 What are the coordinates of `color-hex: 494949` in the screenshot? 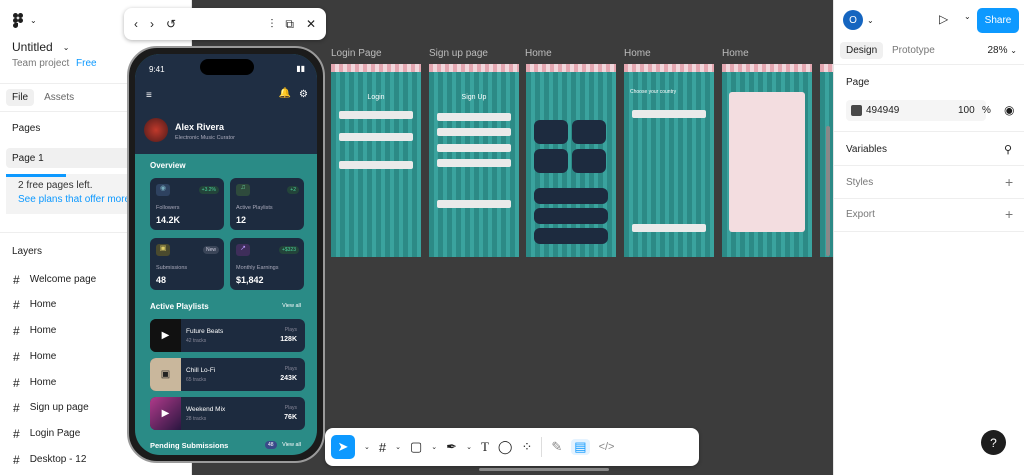 It's located at (882, 110).